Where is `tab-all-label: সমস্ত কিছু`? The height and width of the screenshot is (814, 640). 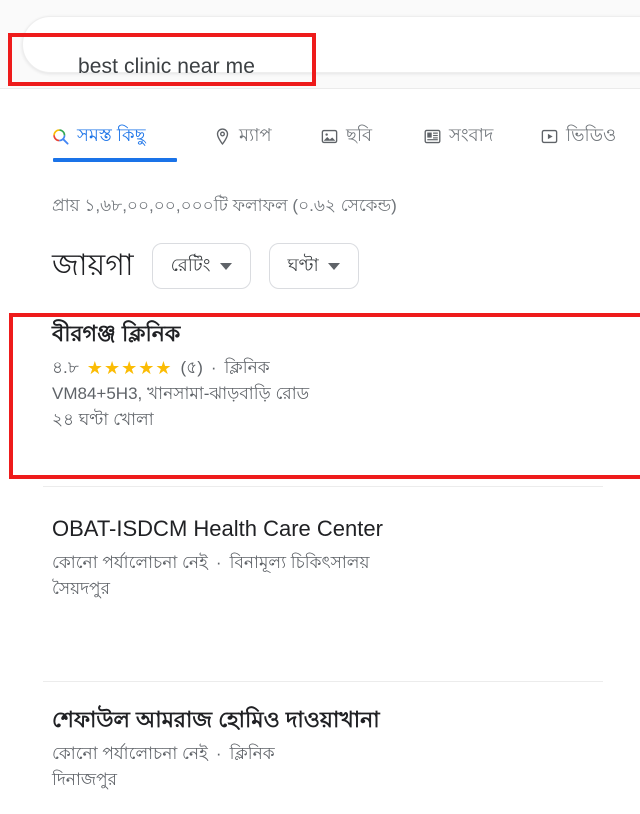
tab-all-label: সমস্ত কিছু is located at coordinates (111, 135).